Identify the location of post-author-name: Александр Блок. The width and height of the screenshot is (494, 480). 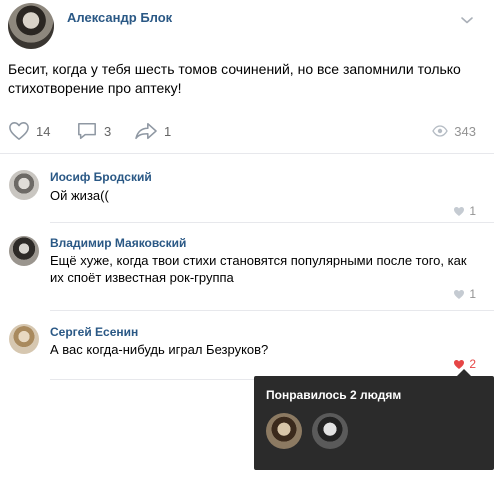
(119, 17).